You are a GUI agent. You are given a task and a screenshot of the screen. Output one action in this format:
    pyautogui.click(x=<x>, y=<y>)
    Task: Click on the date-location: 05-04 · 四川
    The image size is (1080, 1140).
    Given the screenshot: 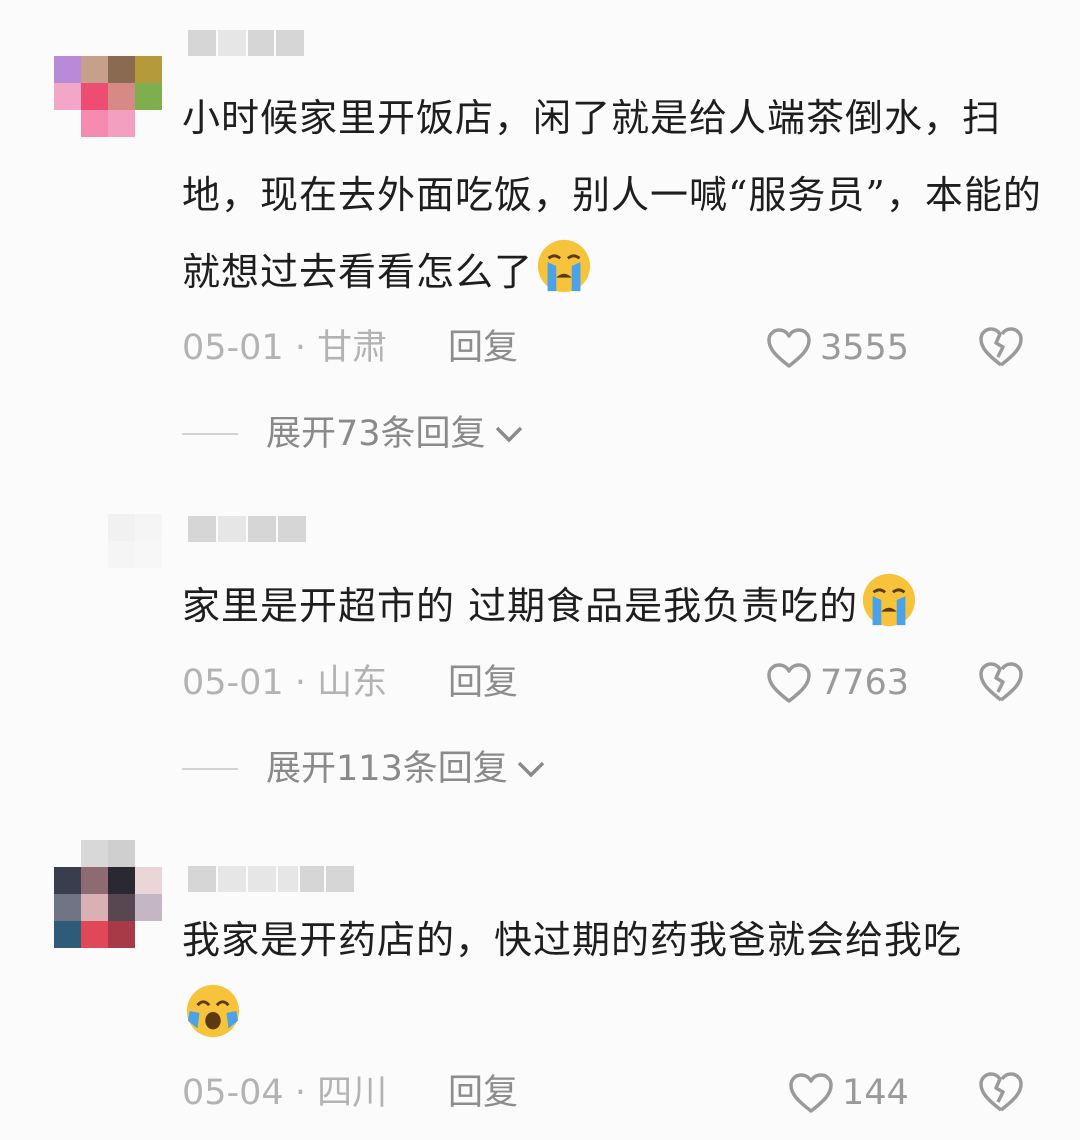 What is the action you would take?
    pyautogui.click(x=285, y=1093)
    